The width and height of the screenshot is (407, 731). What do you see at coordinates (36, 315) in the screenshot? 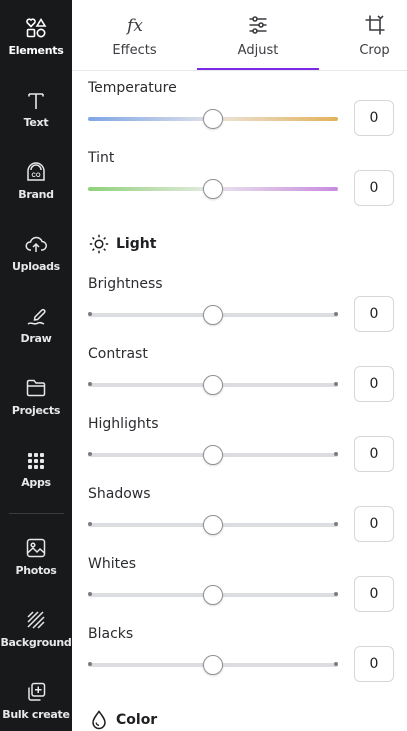
I see `draw-icon` at bounding box center [36, 315].